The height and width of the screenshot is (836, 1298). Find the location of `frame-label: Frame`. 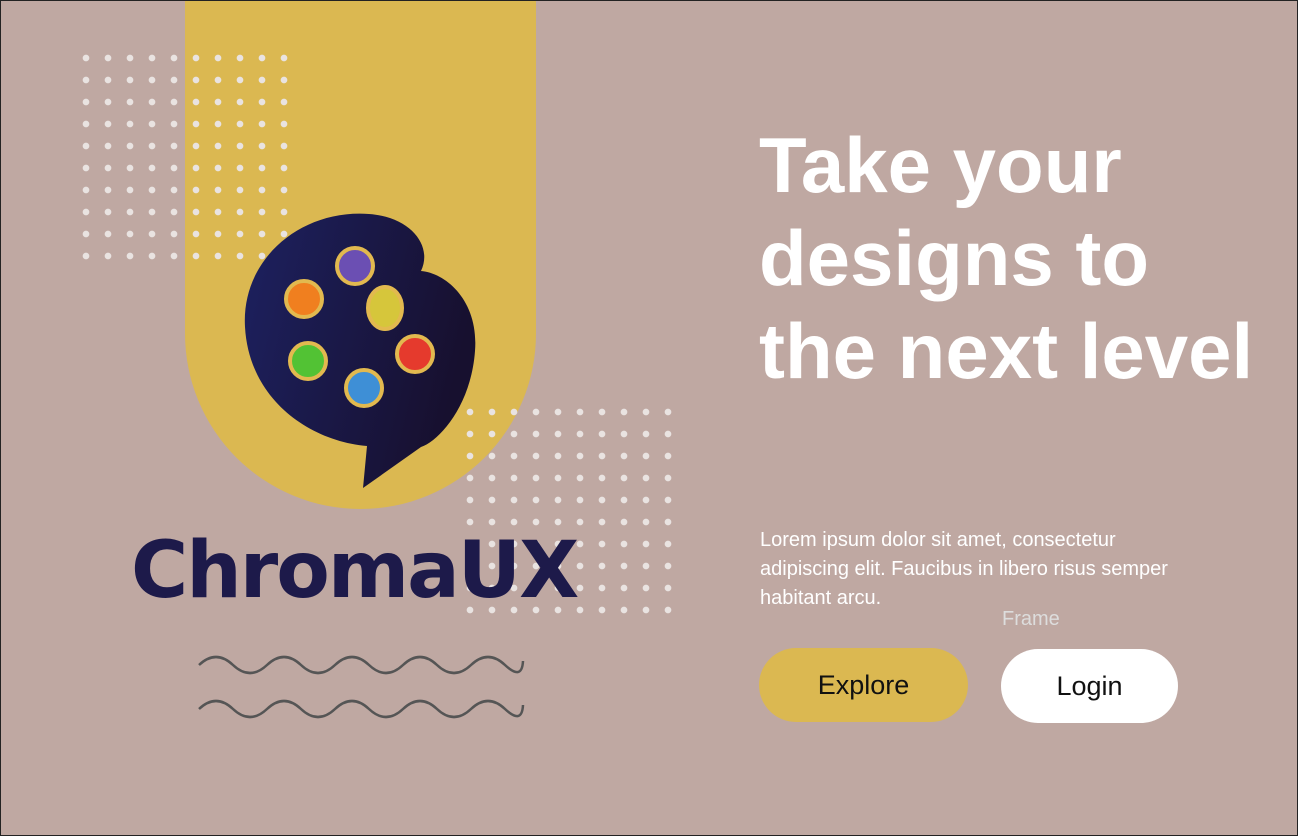

frame-label: Frame is located at coordinates (1031, 619).